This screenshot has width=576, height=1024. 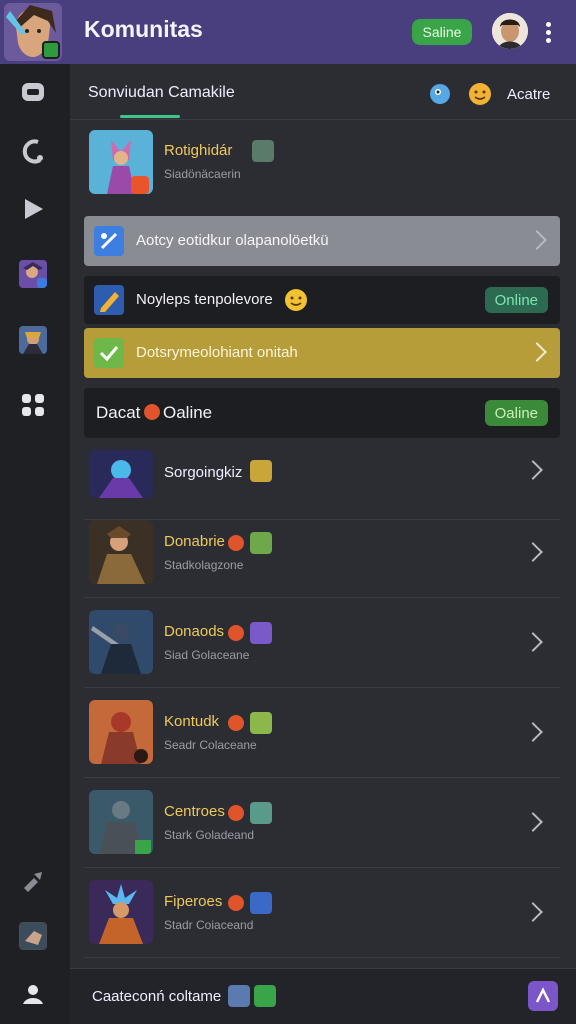 I want to click on list-item: Donaods Siad Golaceane, so click(x=322, y=643).